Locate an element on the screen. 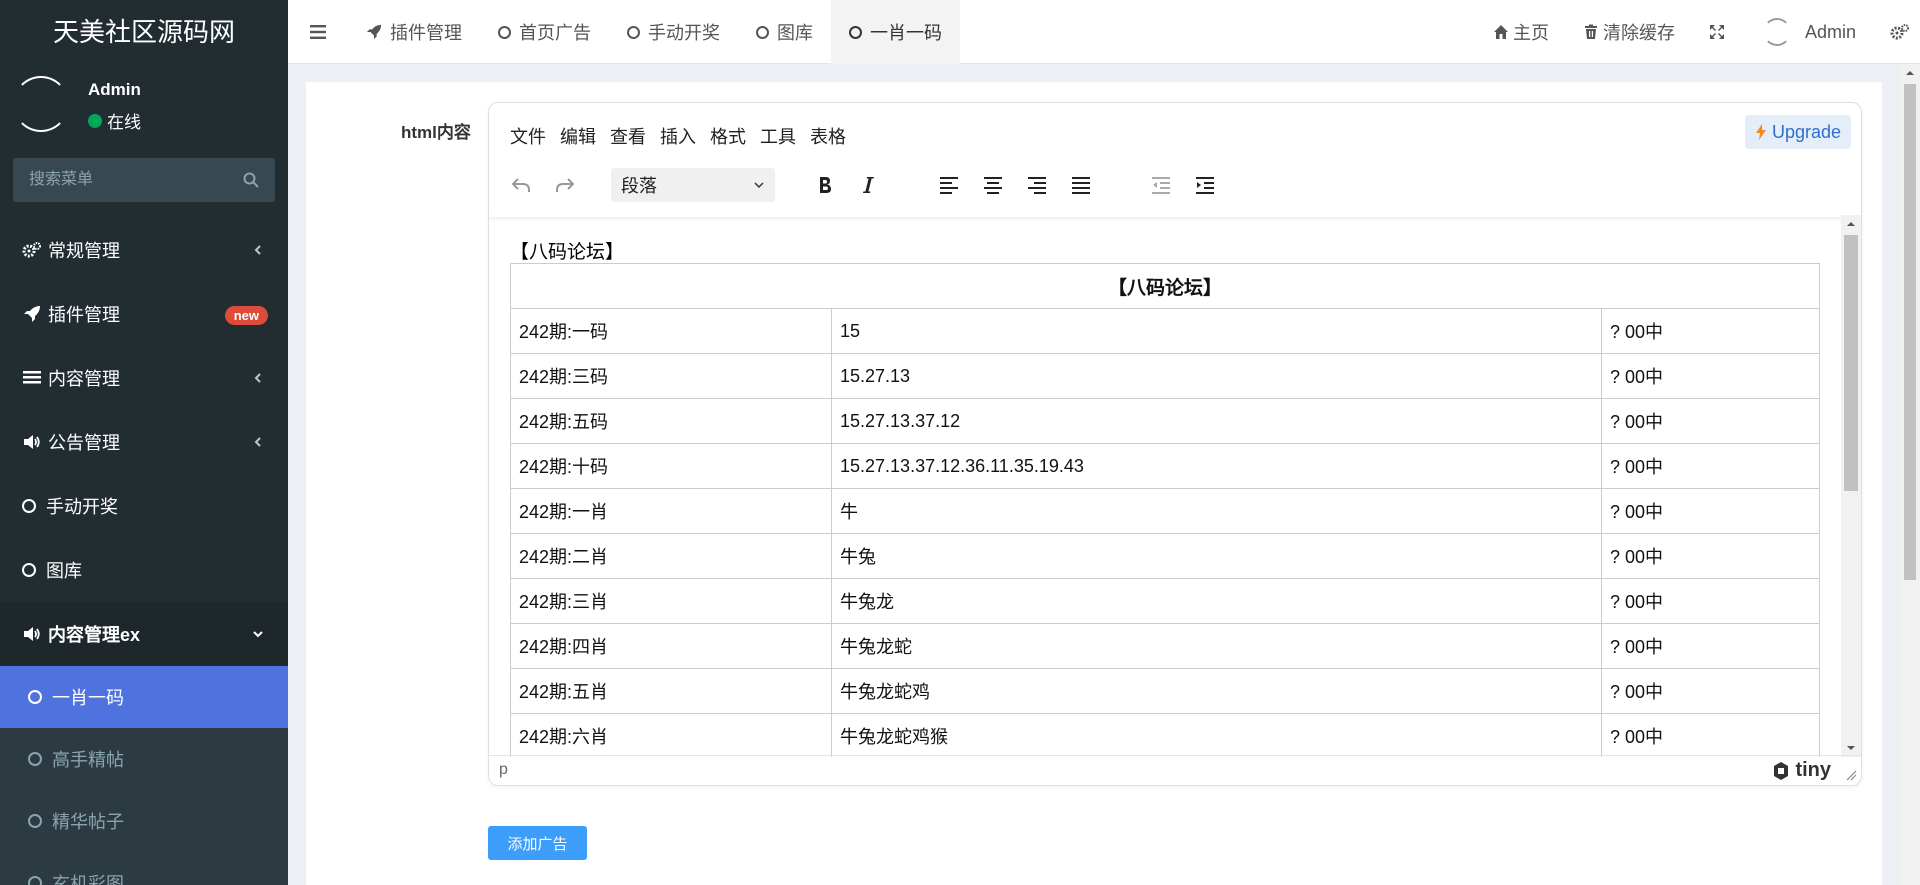  align-right-button is located at coordinates (1037, 185).